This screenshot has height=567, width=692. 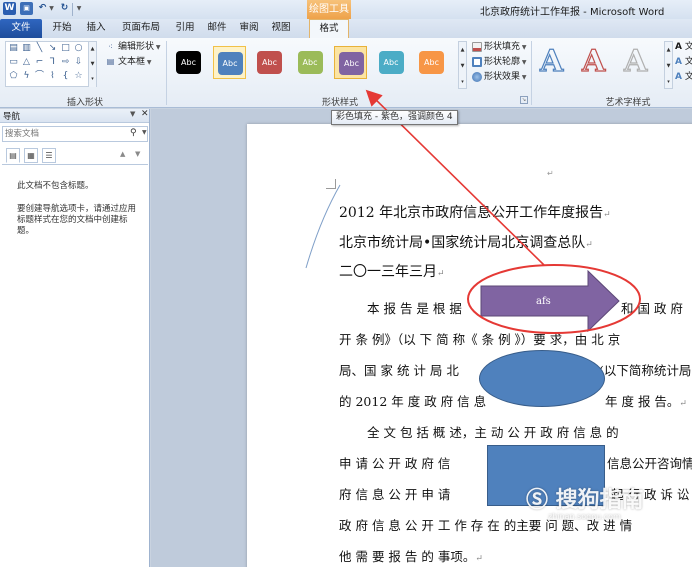 I want to click on search-dropdown-icon: ▼, so click(x=144, y=132).